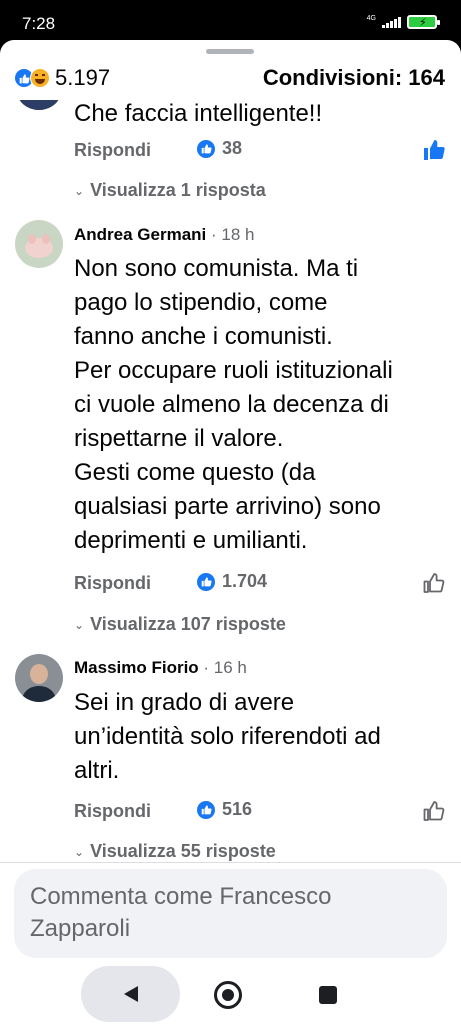  I want to click on comment-actions: Rispondi 516, so click(260, 812).